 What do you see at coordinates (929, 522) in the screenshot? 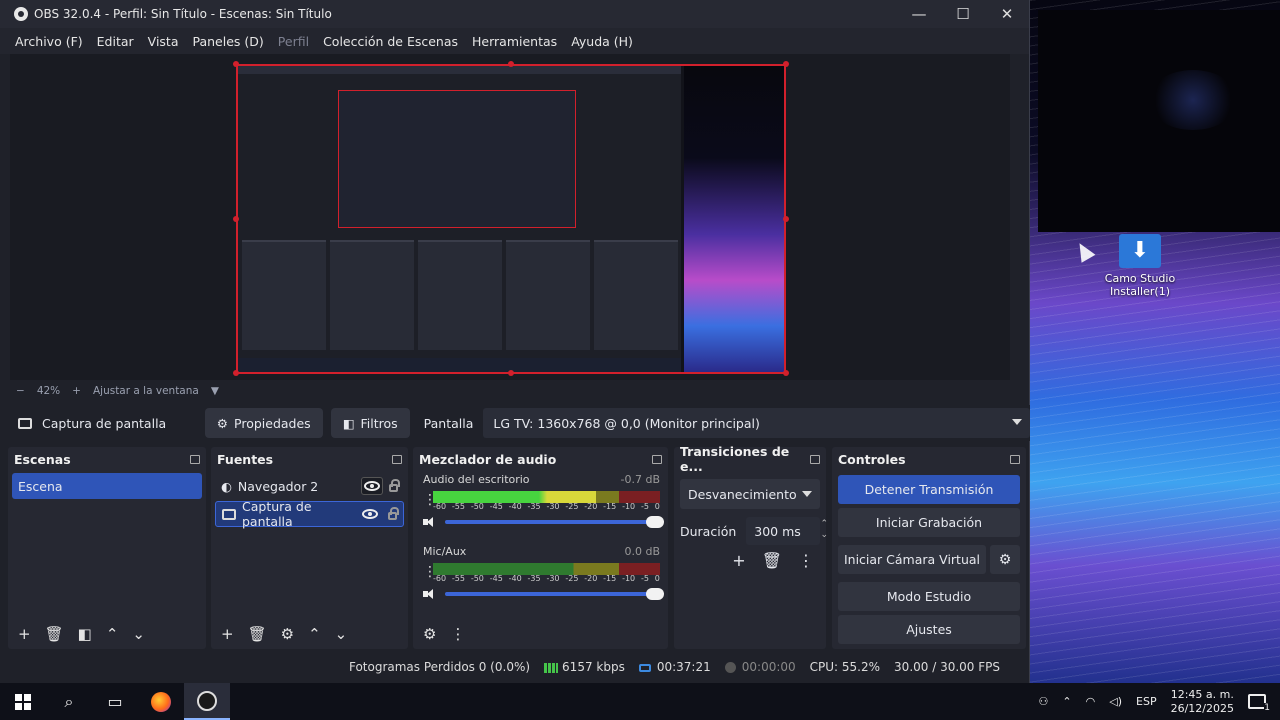
I see `start-recording-button: Iniciar Grabación` at bounding box center [929, 522].